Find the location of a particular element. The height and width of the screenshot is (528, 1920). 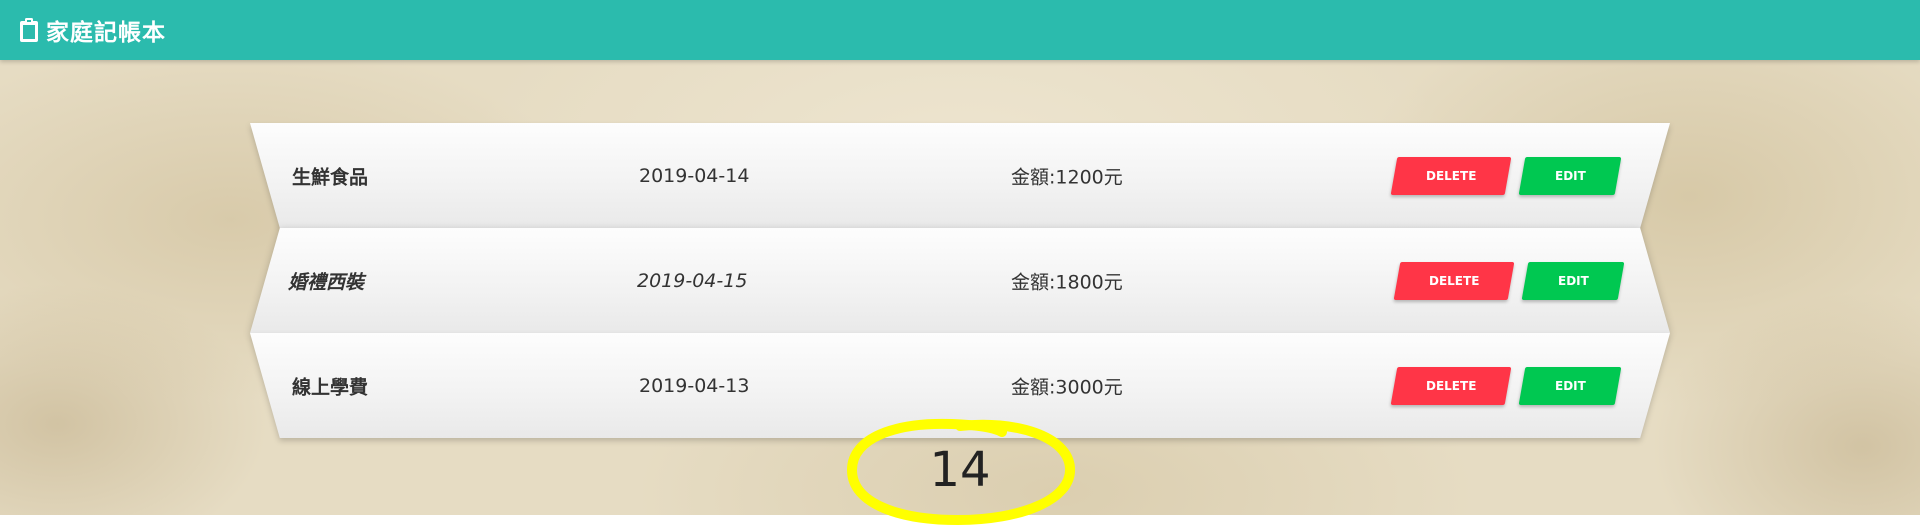

record-item: 婚禮西裝 is located at coordinates (326, 282).